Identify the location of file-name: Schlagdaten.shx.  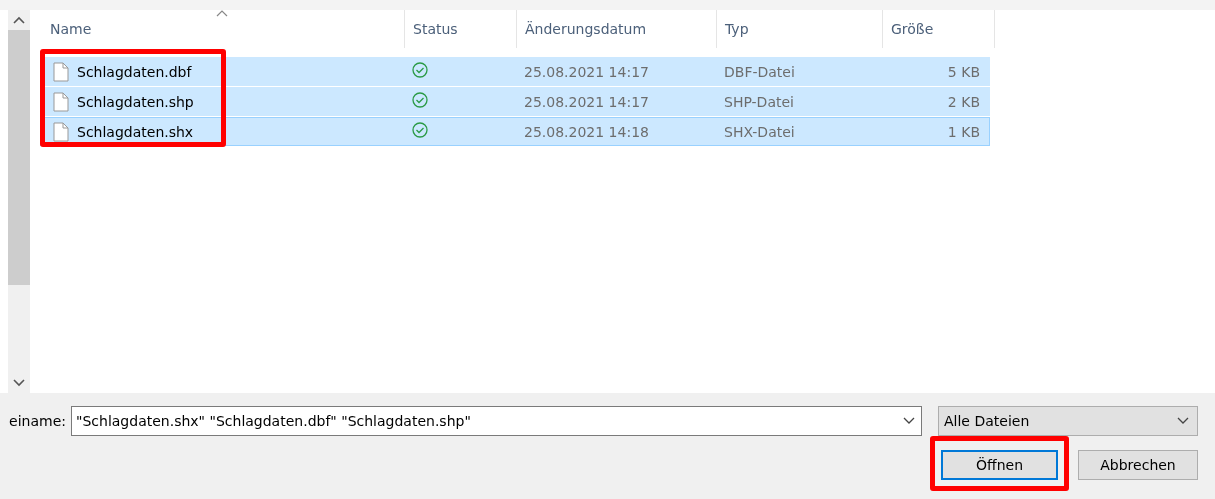
(135, 131).